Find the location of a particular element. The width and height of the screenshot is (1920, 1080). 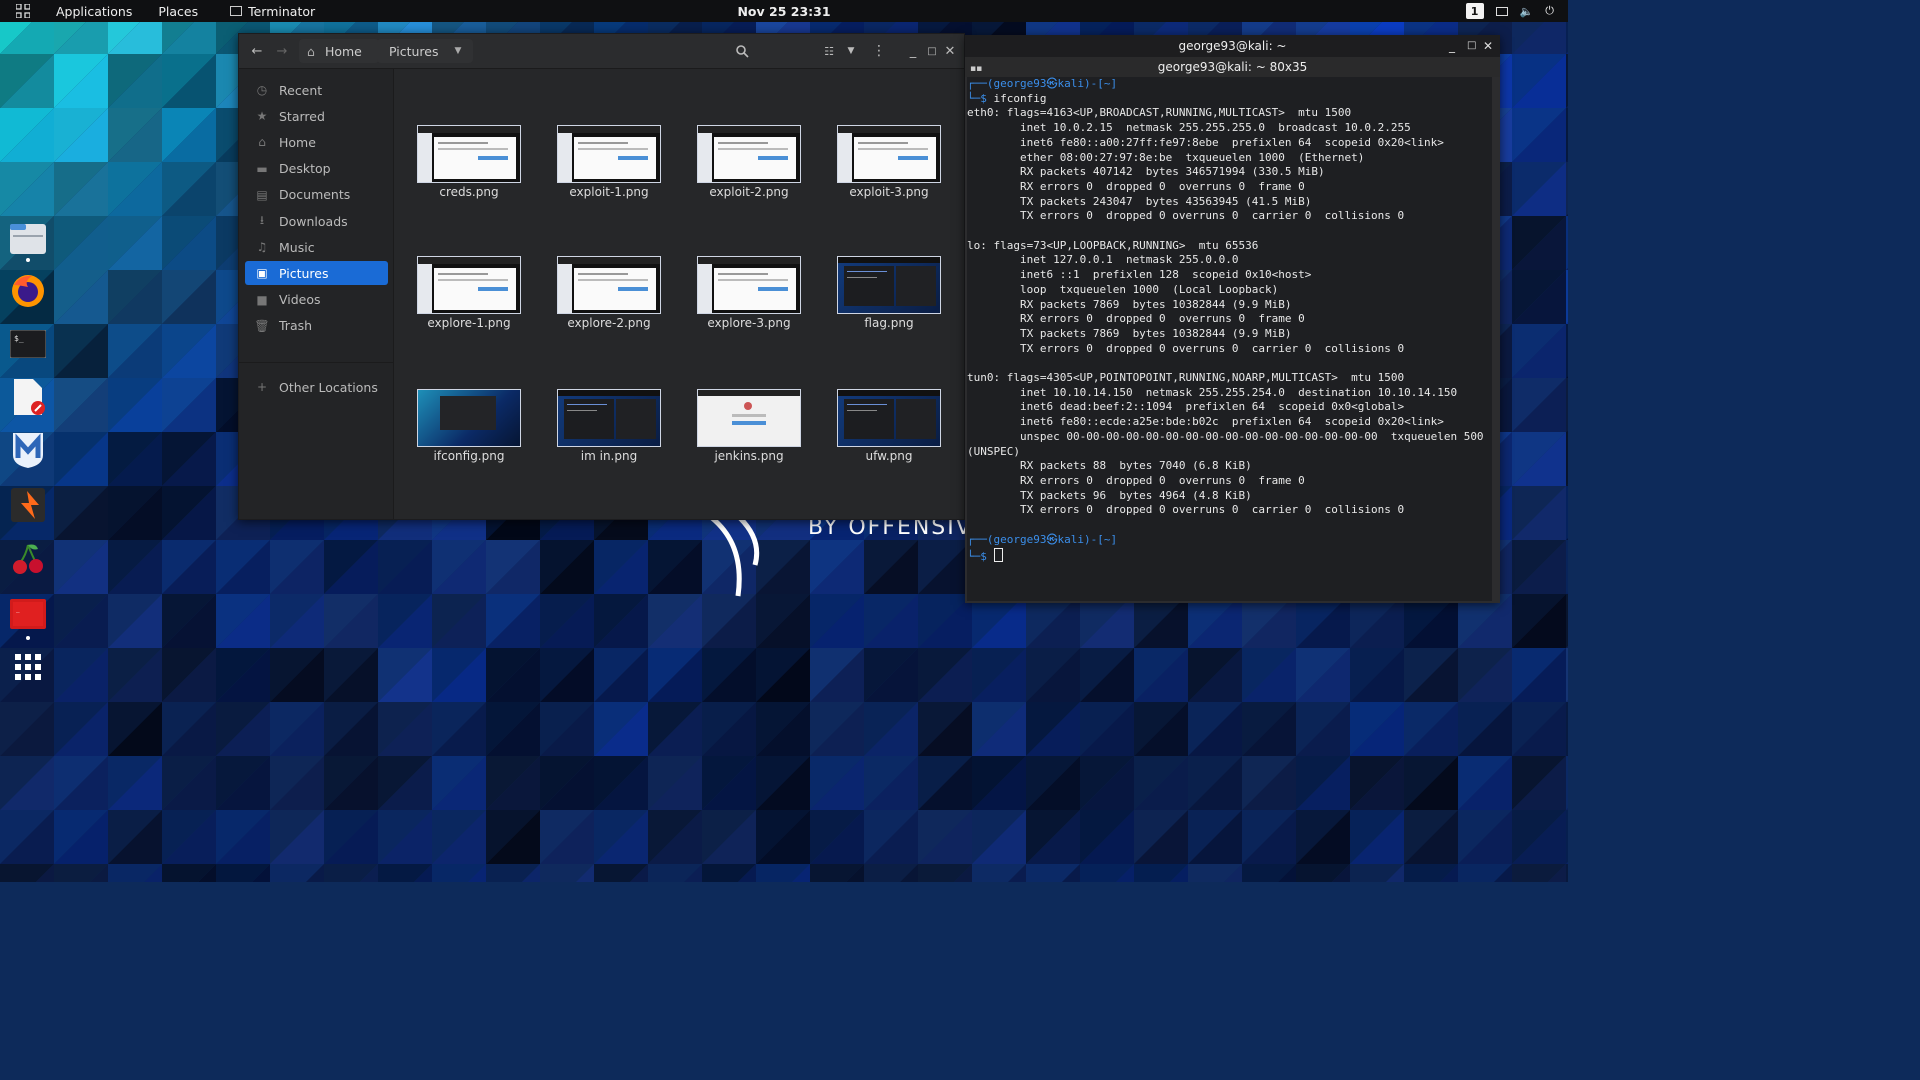

breadcrumb-home: ⌂ Home is located at coordinates (339, 51).